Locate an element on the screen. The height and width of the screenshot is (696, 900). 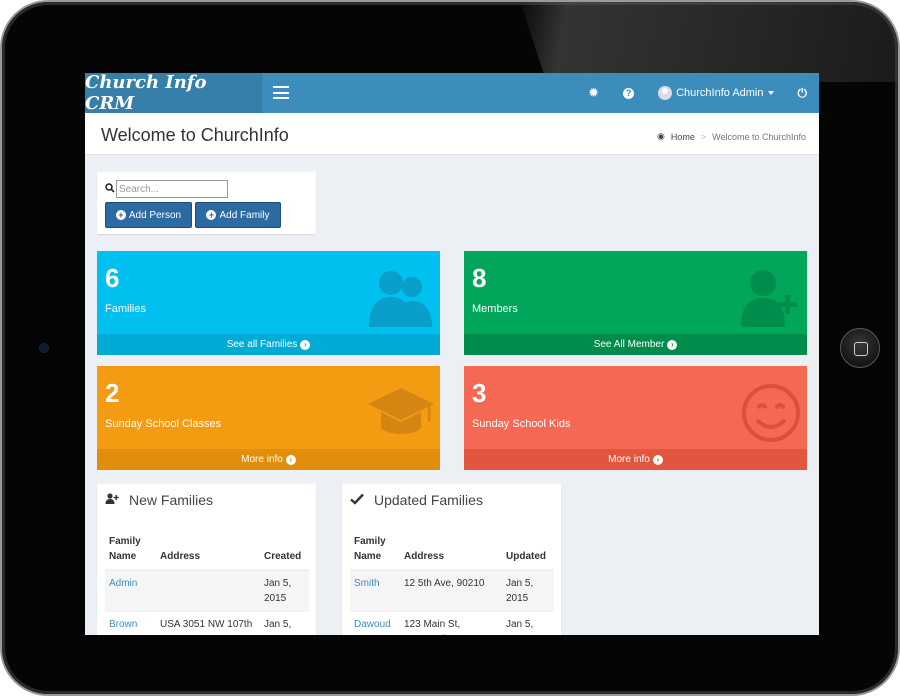
updated-families-header: Updated Families is located at coordinates (416, 500).